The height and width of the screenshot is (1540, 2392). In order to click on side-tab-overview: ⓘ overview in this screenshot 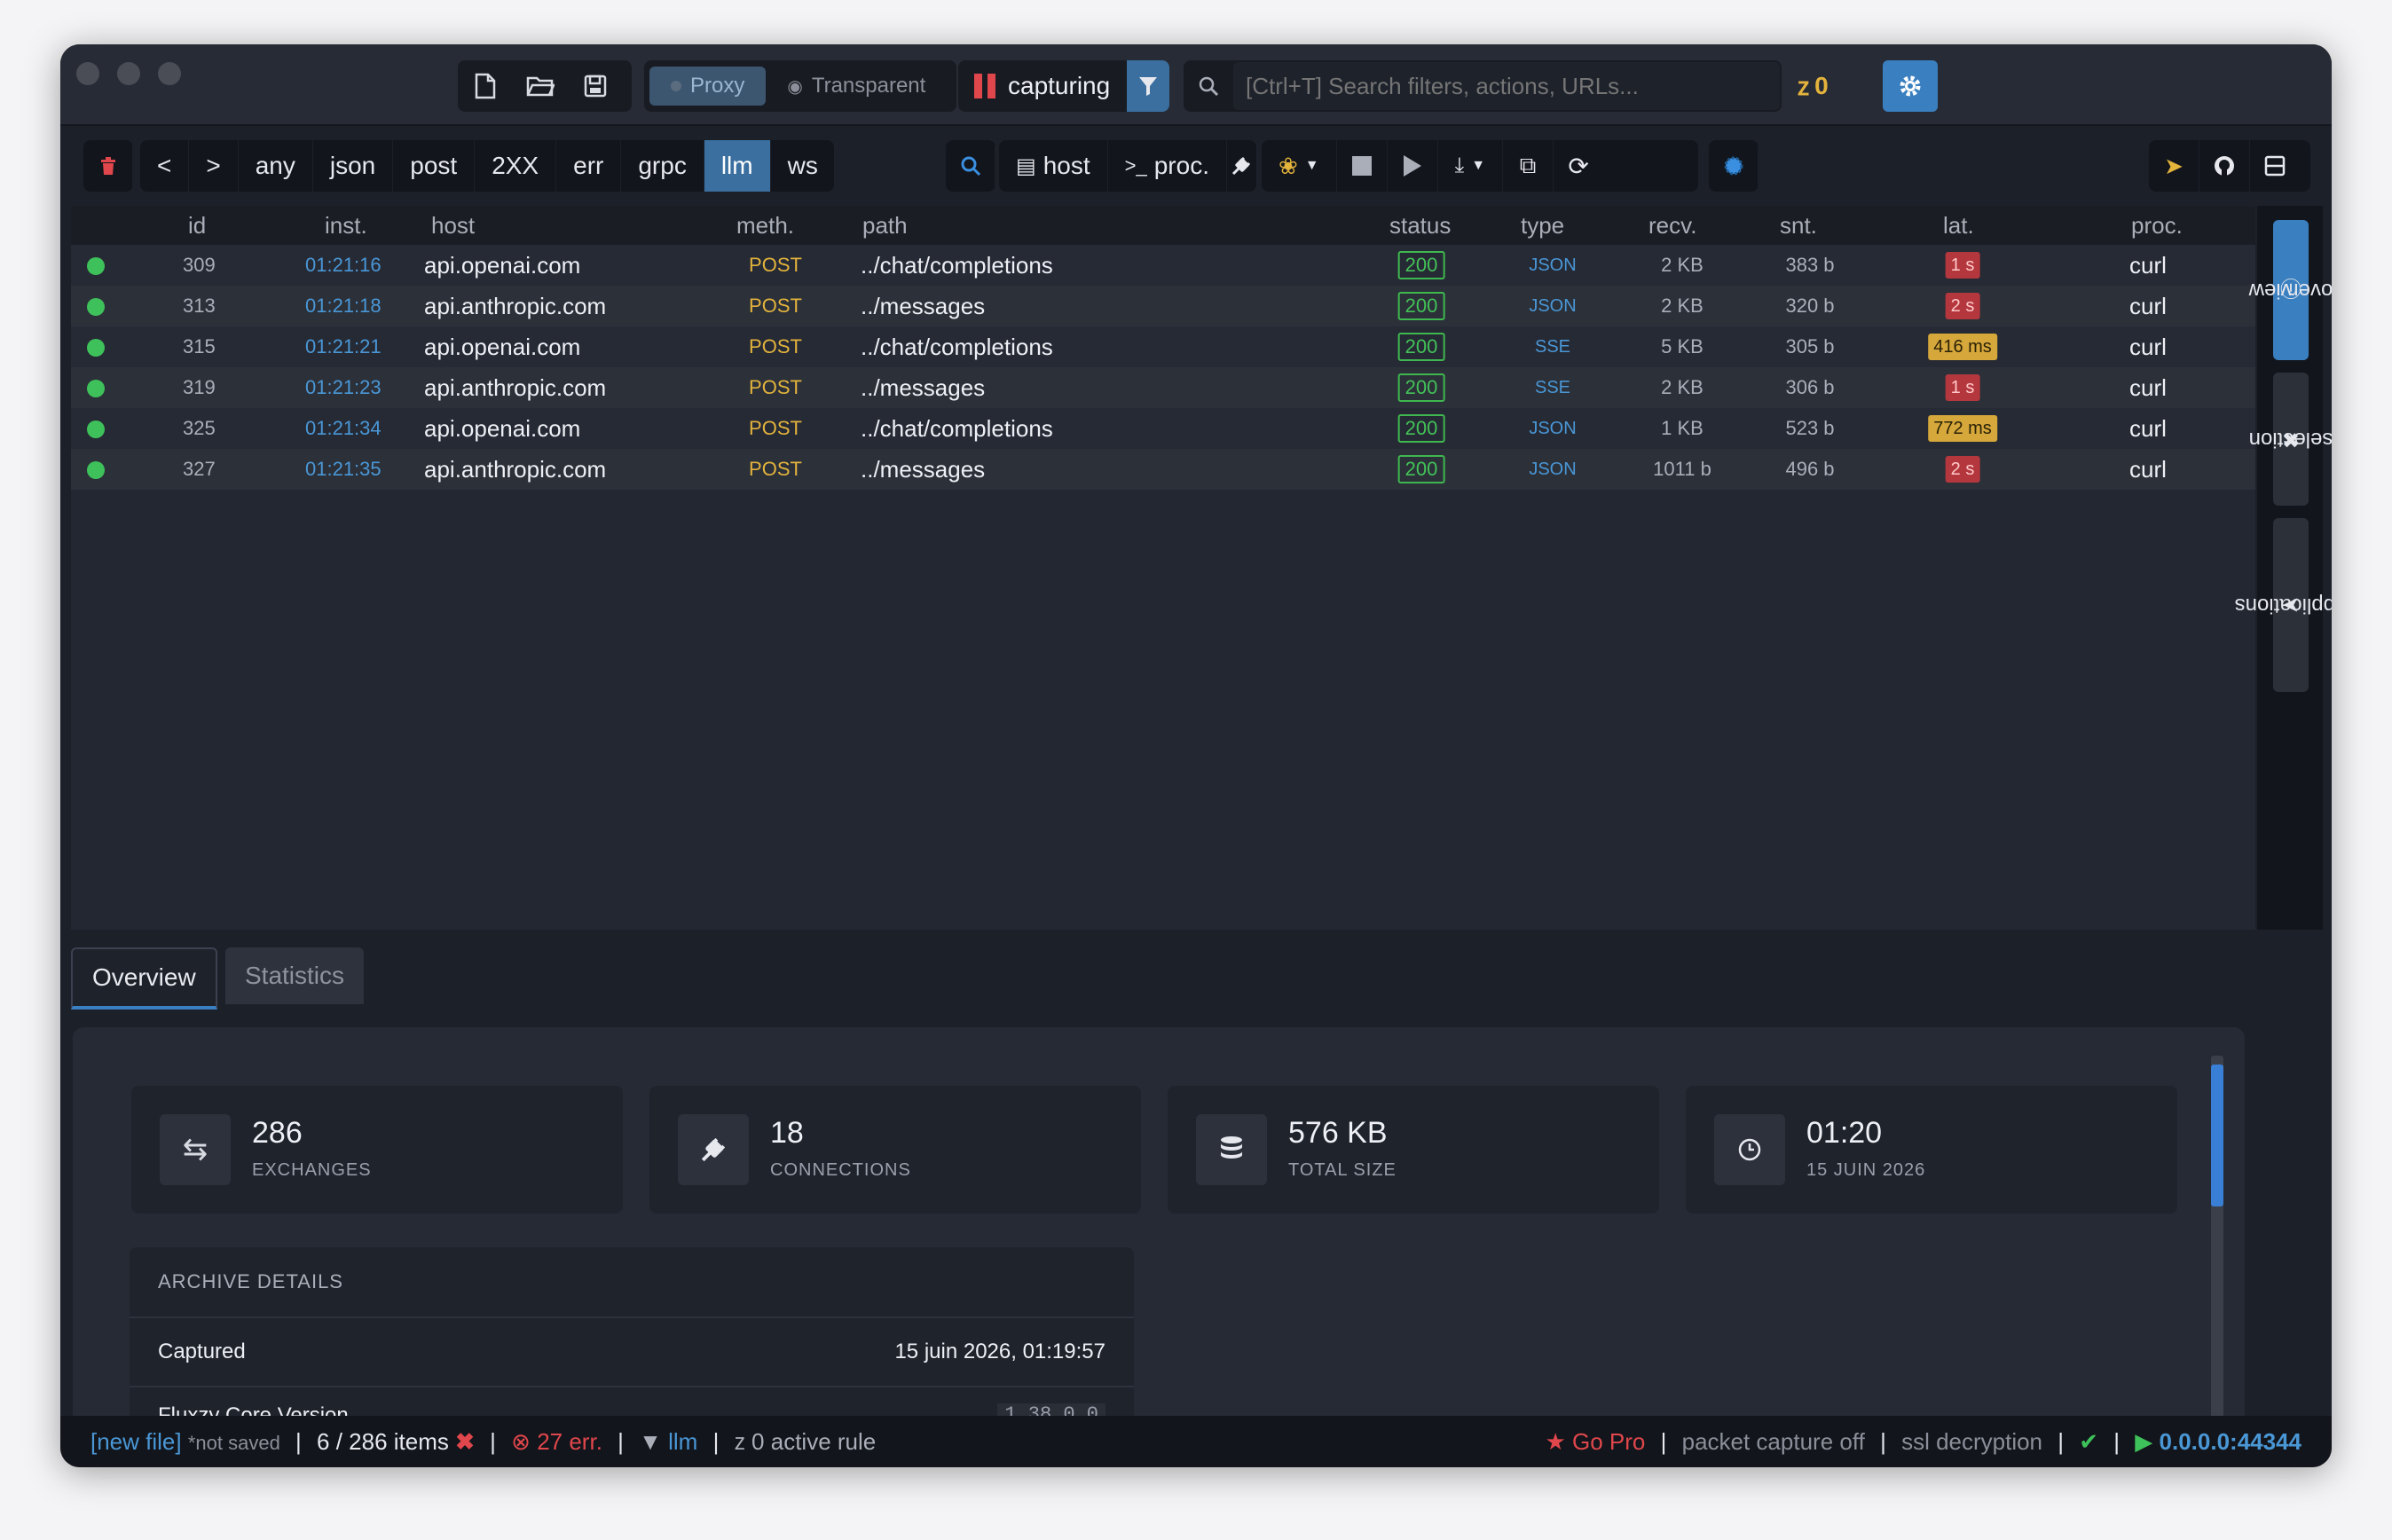, I will do `click(2290, 290)`.